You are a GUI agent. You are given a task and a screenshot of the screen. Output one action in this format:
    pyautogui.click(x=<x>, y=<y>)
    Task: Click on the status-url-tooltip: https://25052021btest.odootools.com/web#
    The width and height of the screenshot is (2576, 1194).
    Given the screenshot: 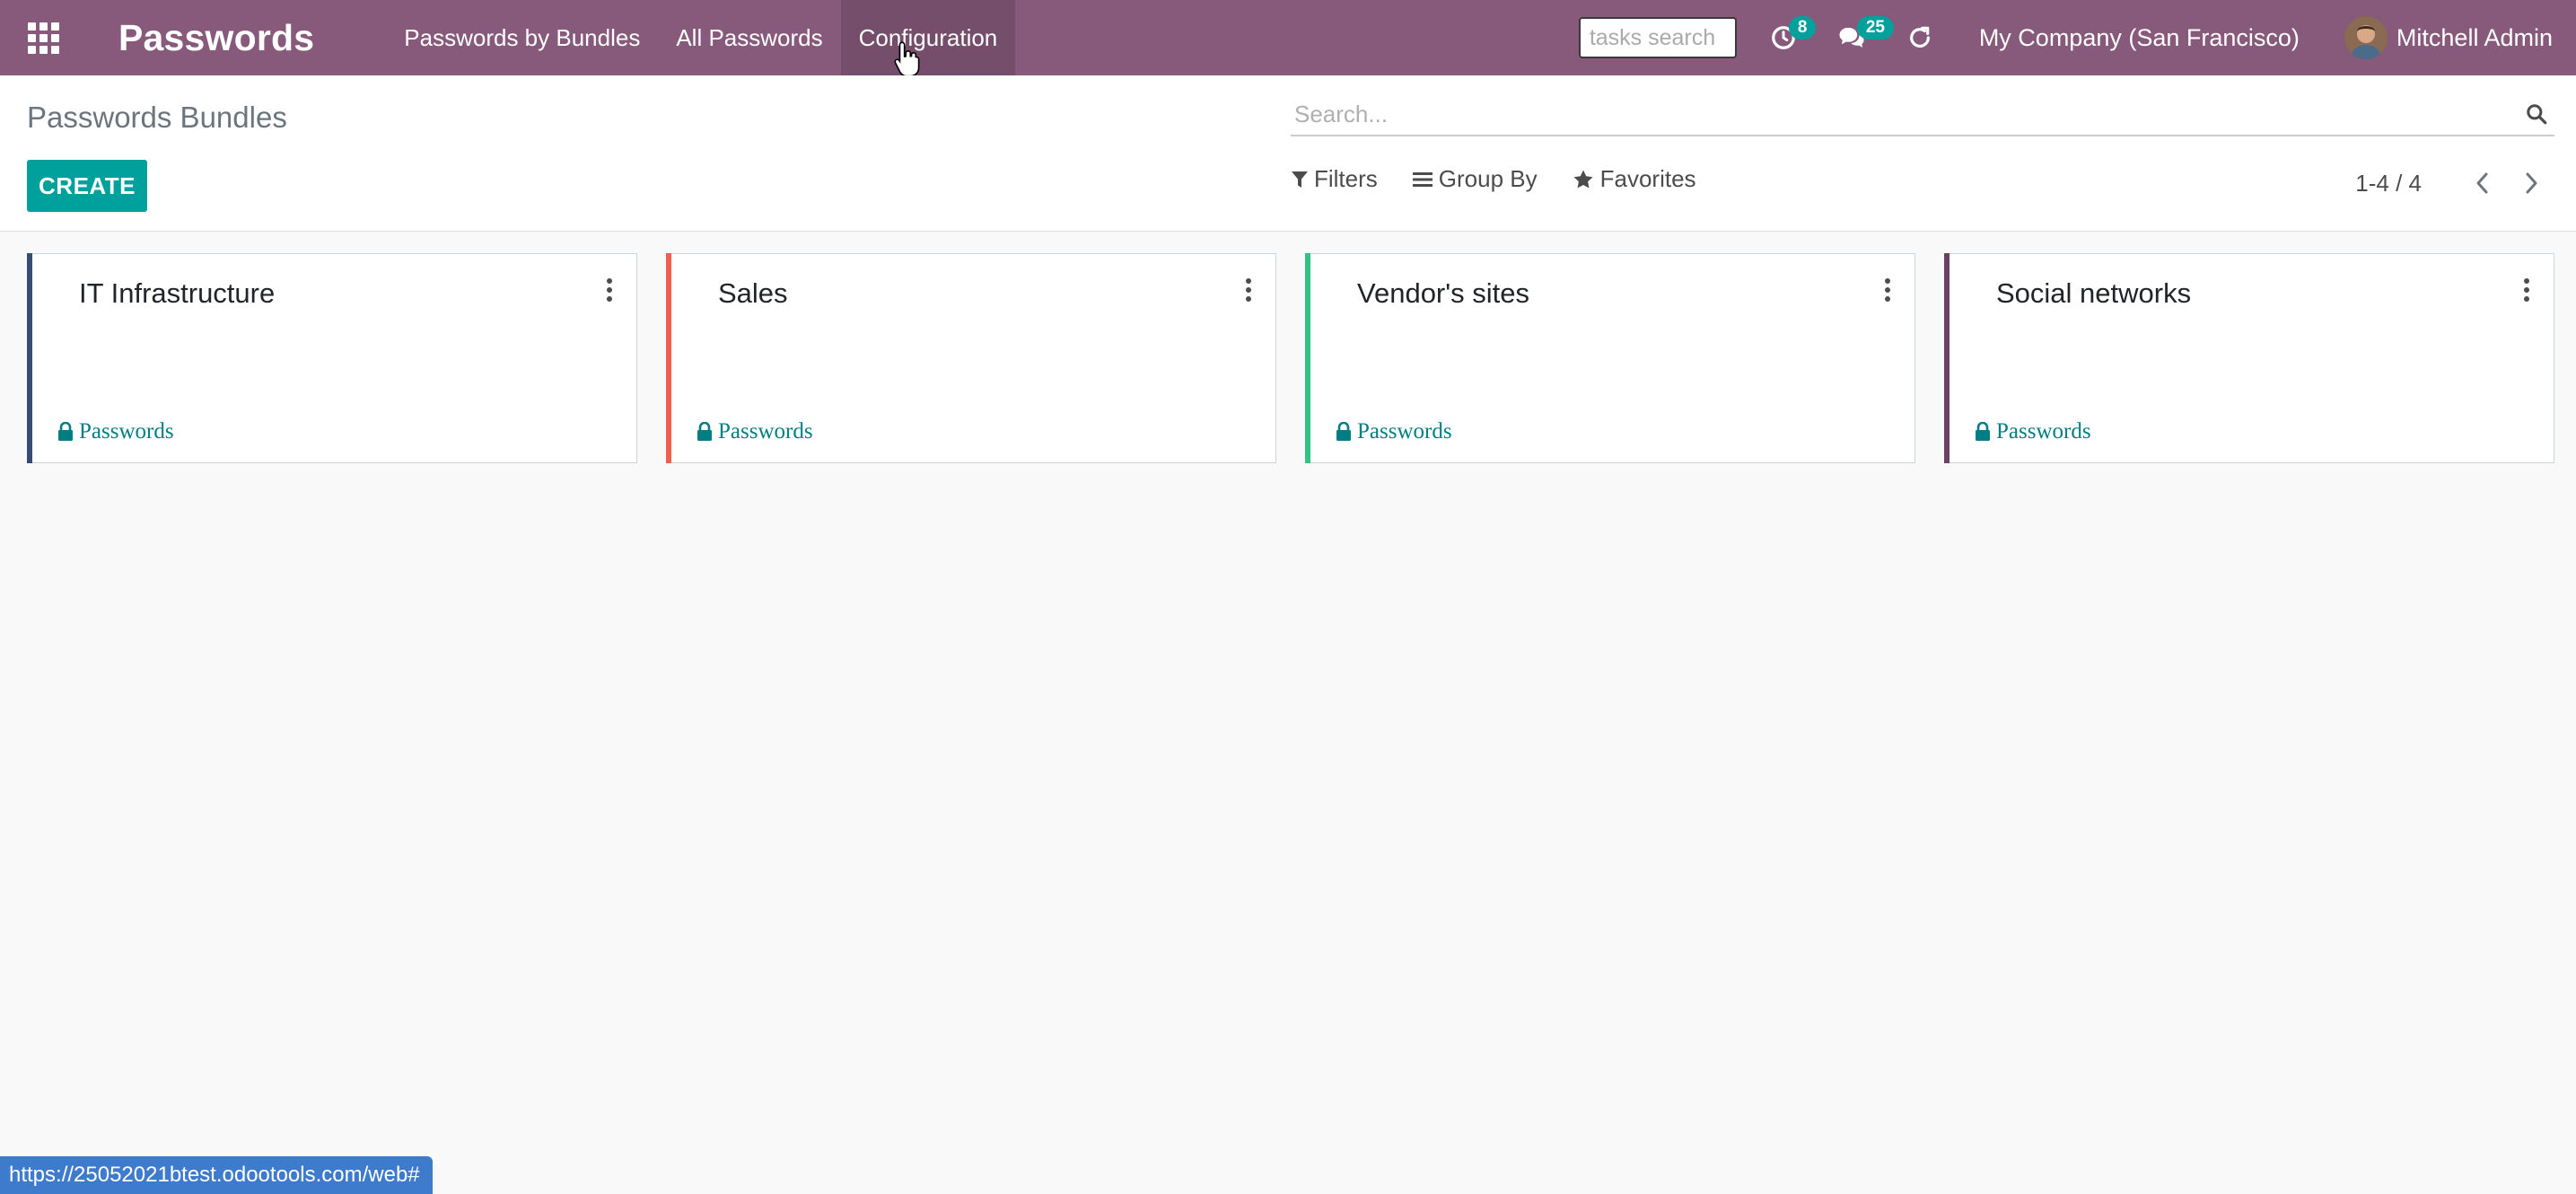 What is the action you would take?
    pyautogui.click(x=216, y=1175)
    